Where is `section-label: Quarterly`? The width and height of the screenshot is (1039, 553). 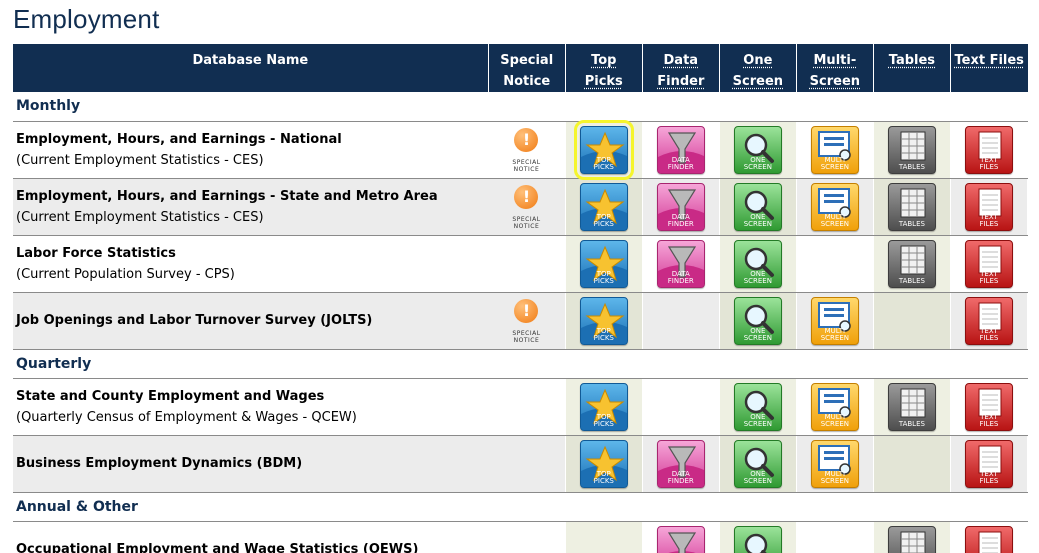 section-label: Quarterly is located at coordinates (520, 364).